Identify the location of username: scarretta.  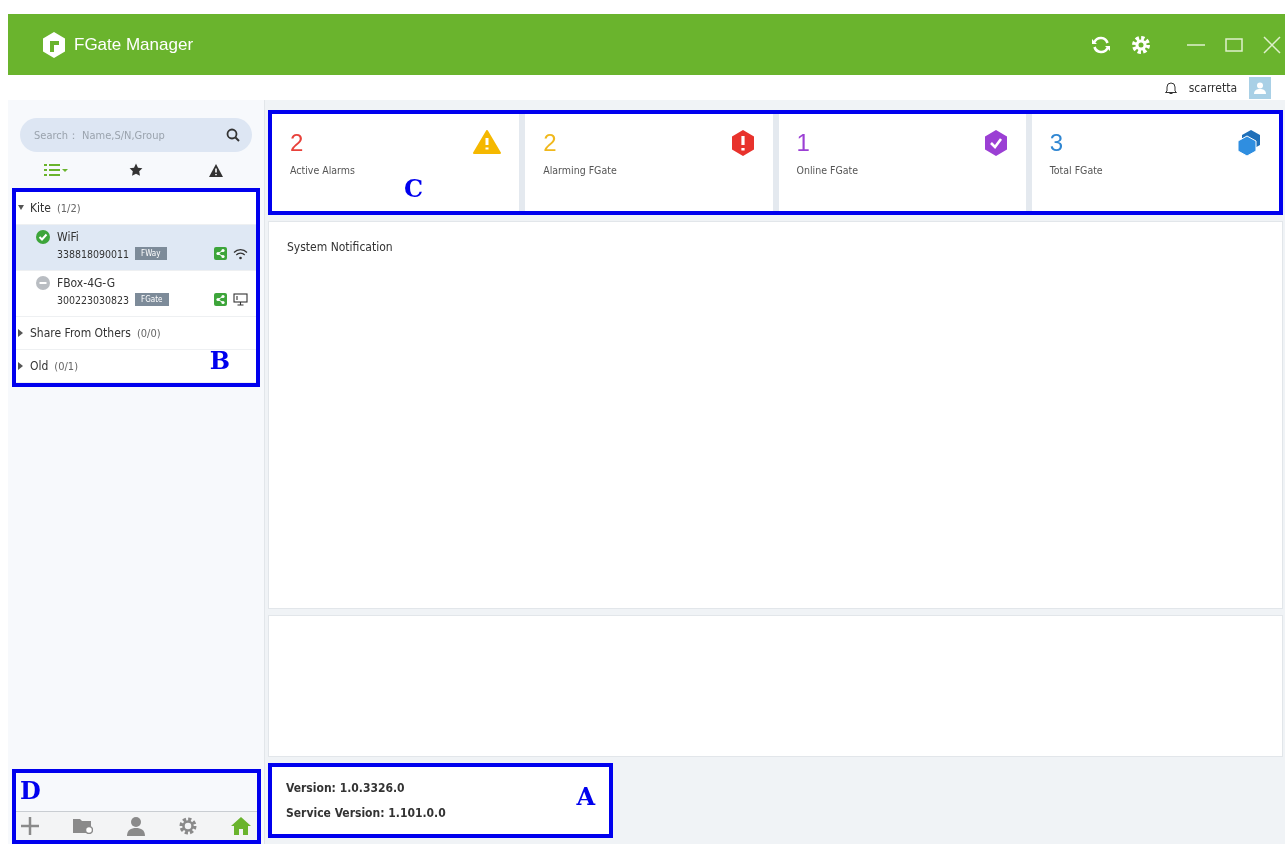
(1212, 87).